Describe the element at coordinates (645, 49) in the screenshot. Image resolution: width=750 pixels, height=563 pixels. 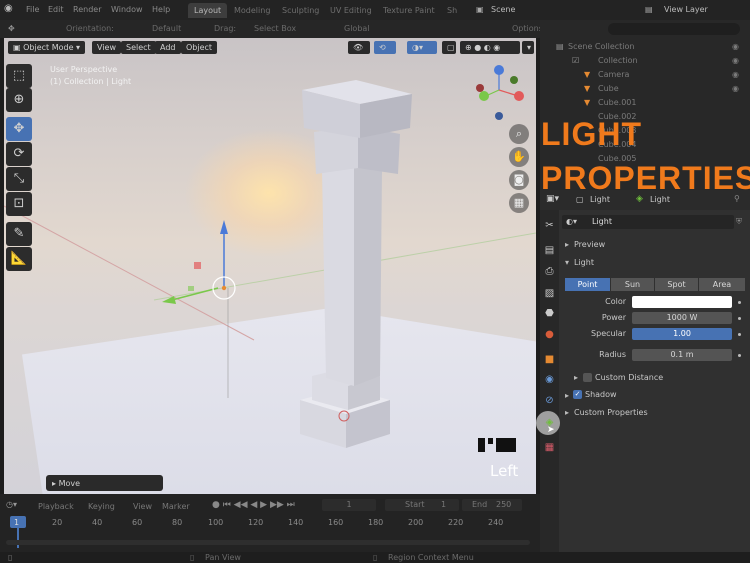
I see `outliner-row: ▤ Scene Collection` at that location.